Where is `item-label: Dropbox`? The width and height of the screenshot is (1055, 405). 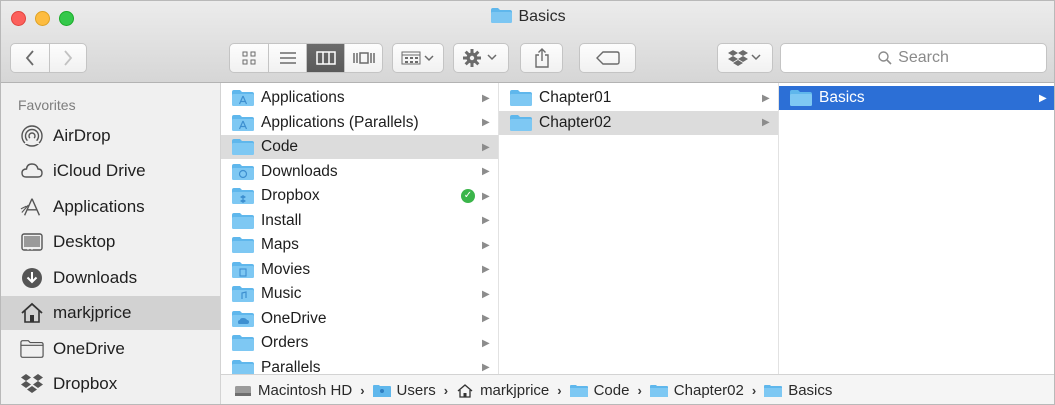
item-label: Dropbox is located at coordinates (290, 195).